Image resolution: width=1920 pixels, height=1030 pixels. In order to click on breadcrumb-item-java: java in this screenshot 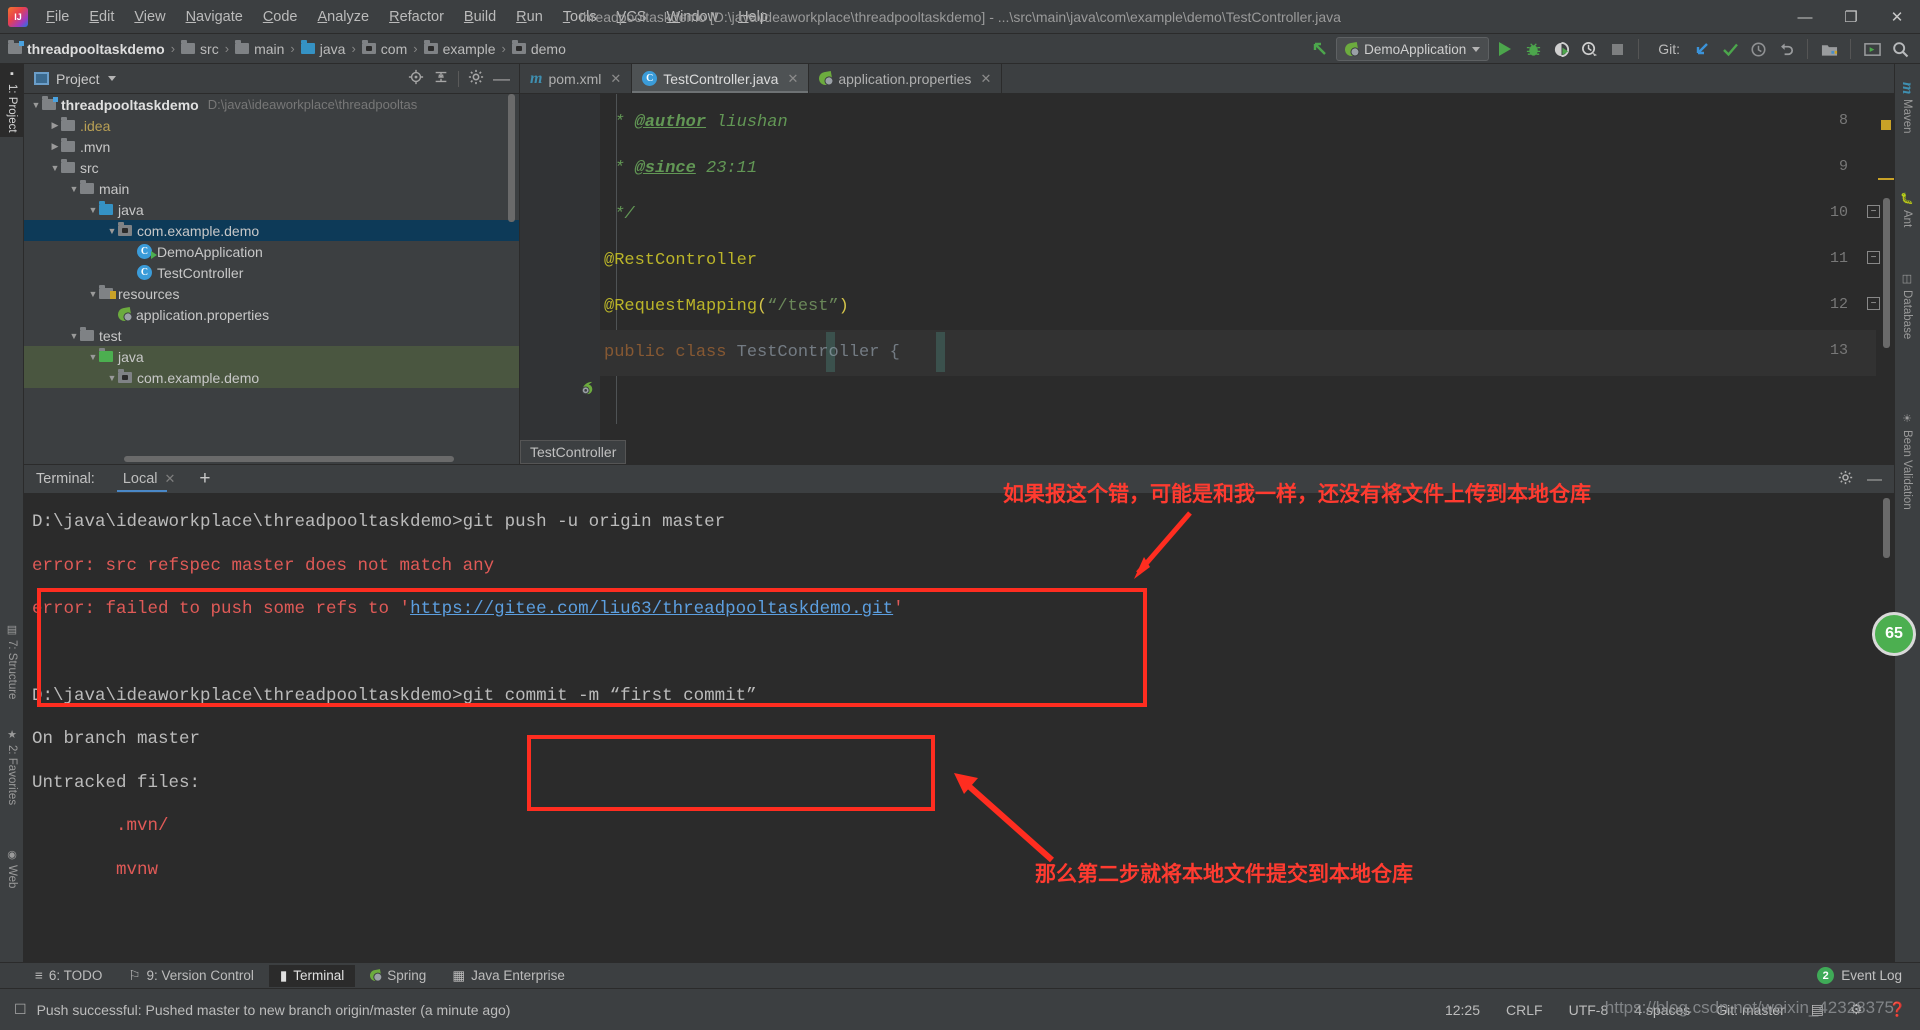, I will do `click(322, 48)`.